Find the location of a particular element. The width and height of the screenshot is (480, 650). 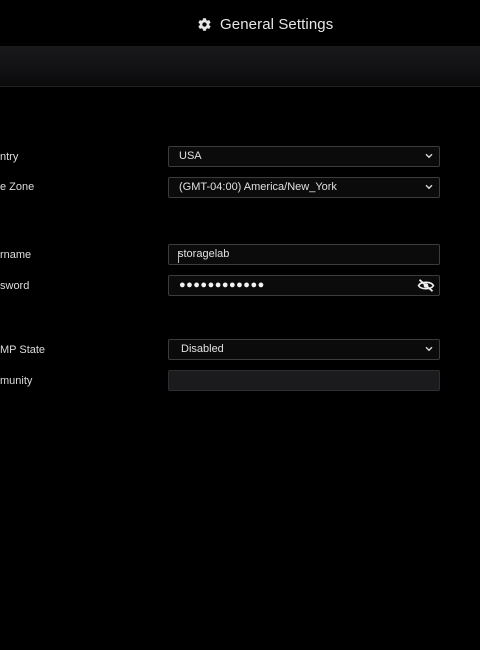

gear-icon is located at coordinates (204, 24).